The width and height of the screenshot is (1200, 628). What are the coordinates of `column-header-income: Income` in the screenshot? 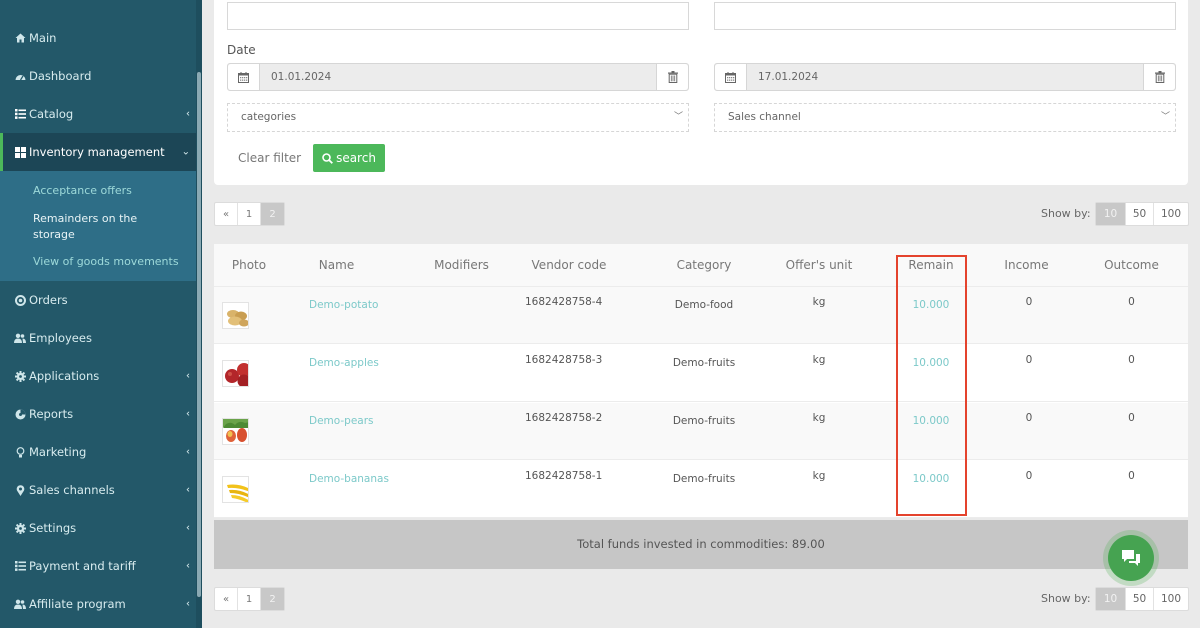 It's located at (1026, 265).